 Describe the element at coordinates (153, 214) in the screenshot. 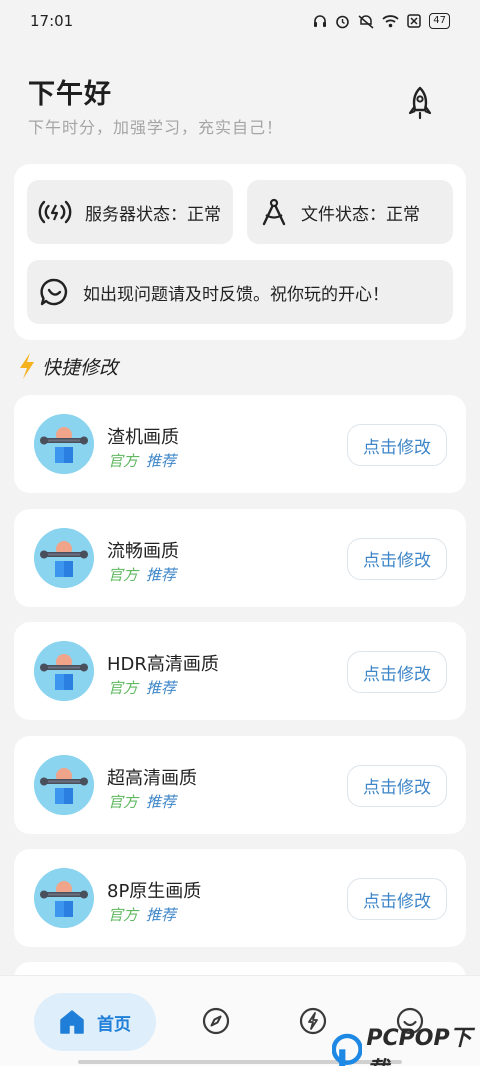

I see `server-status-text: 服务器状态：正常` at that location.